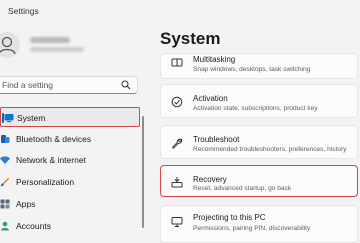 The image size is (360, 243). Describe the element at coordinates (126, 85) in the screenshot. I see `search-icon` at that location.